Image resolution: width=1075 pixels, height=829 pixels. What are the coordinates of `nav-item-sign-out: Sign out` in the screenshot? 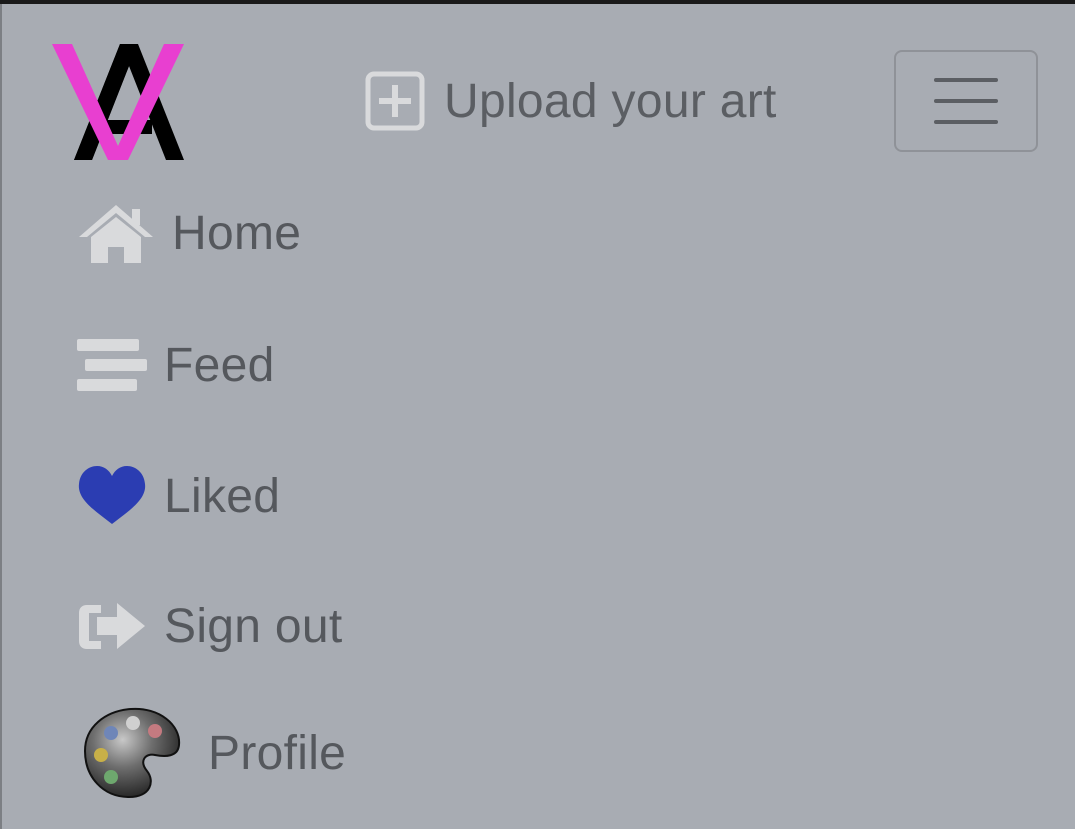 It's located at (209, 626).